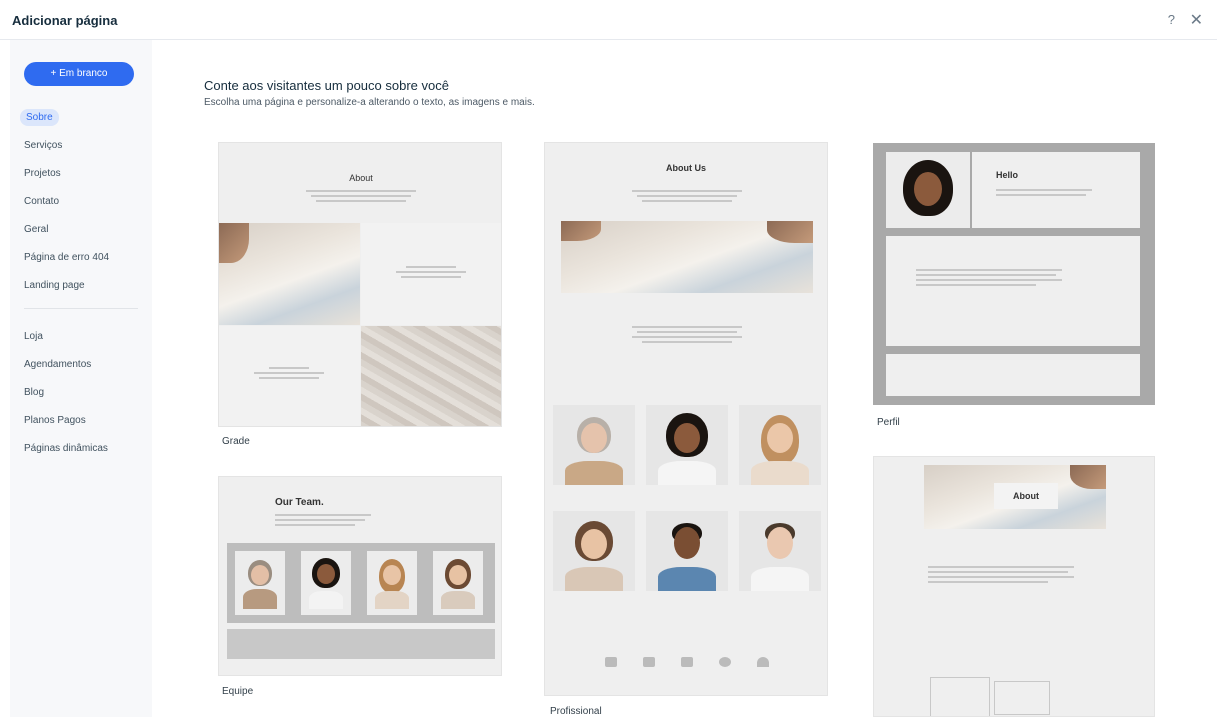 This screenshot has width=1217, height=717. I want to click on help-icon: ?, so click(1171, 19).